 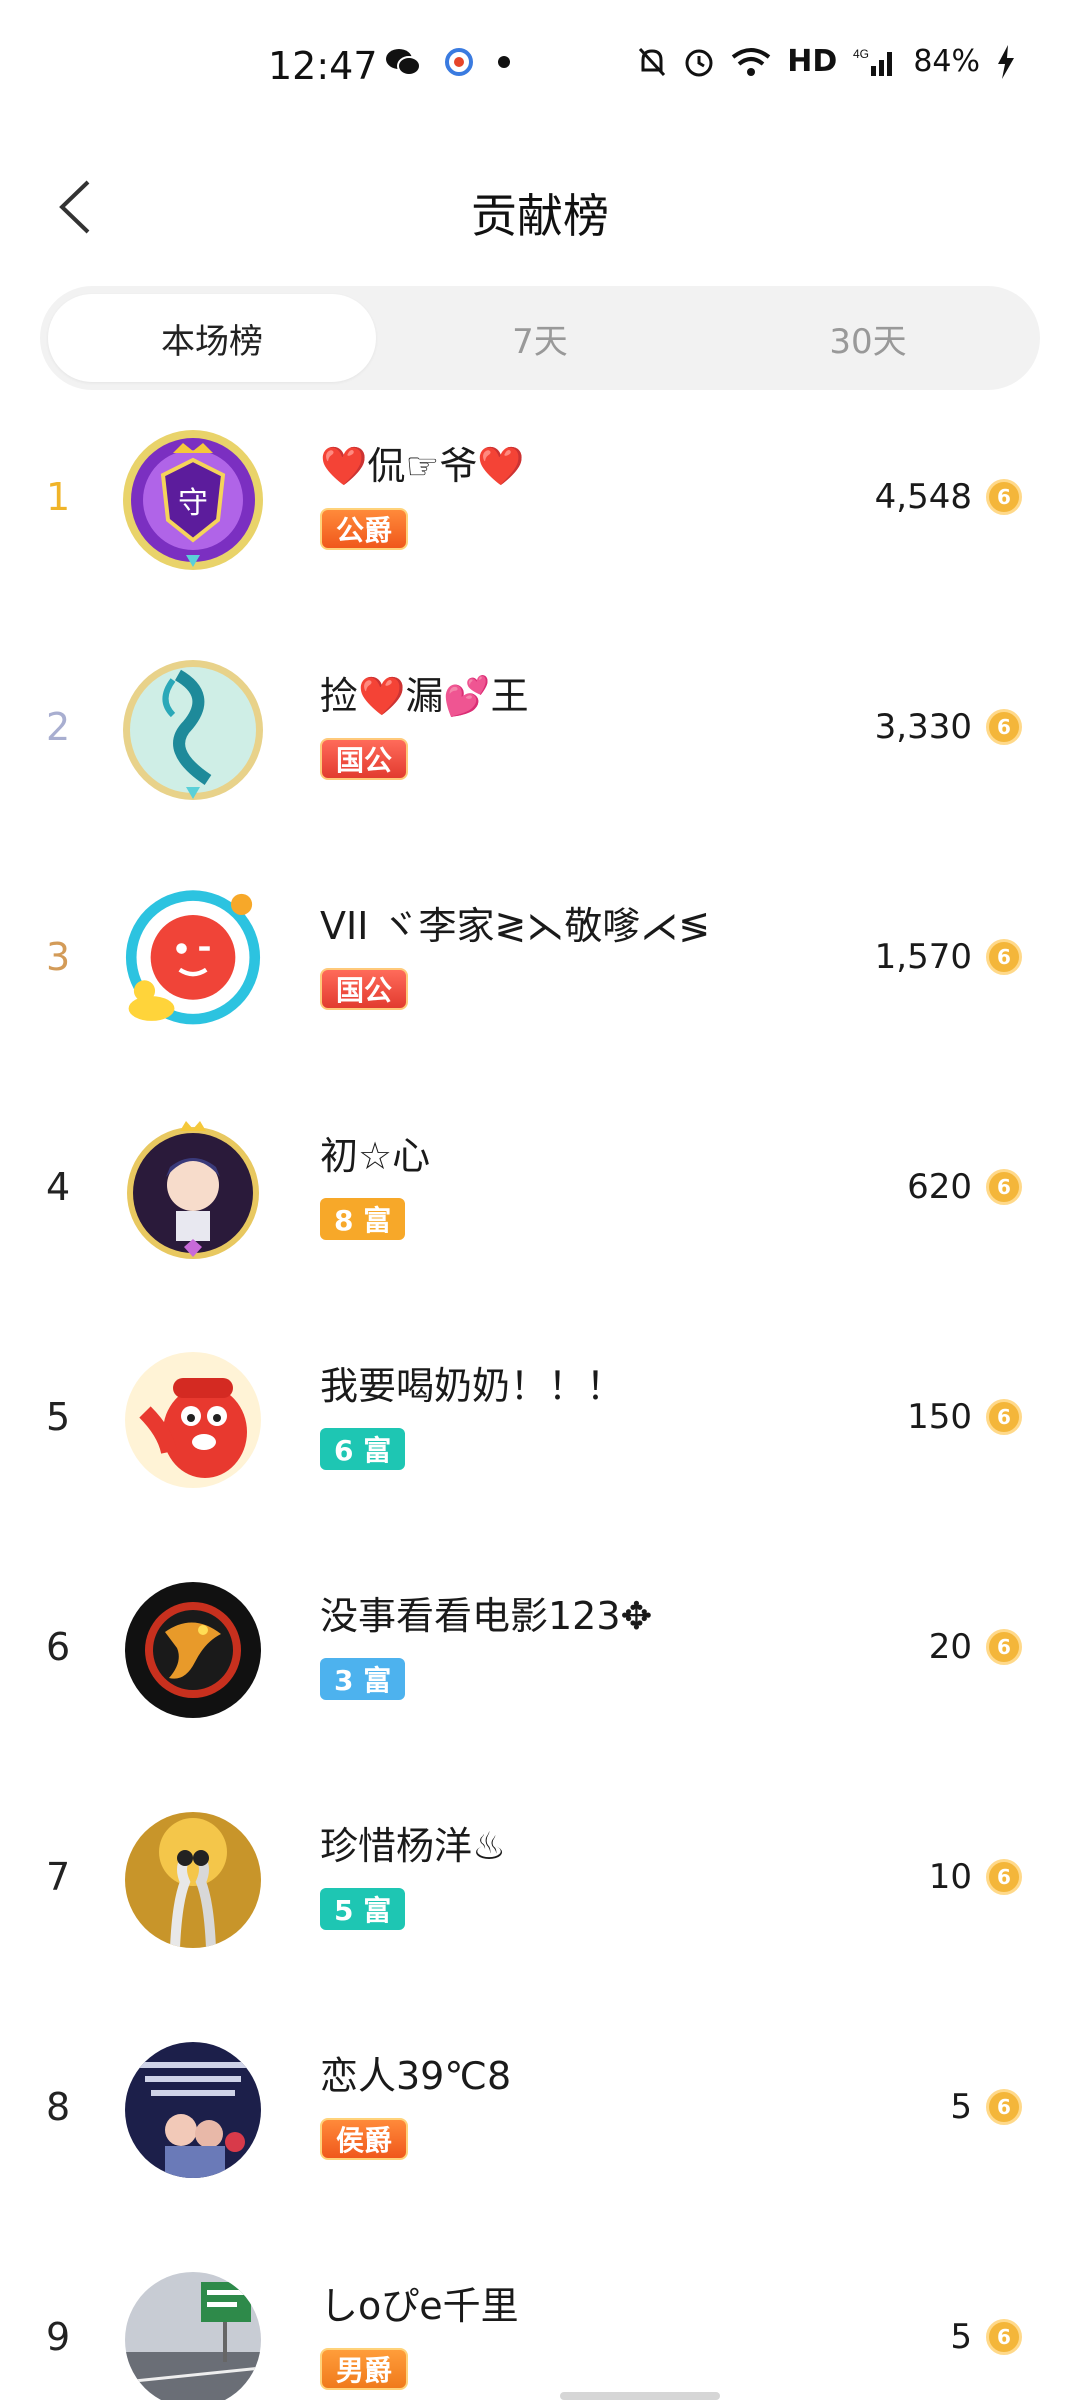 I want to click on wealth-badge: 6 富, so click(x=363, y=1449).